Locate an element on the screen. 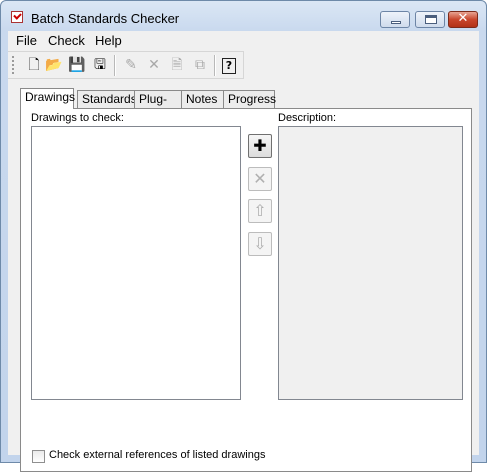 The height and width of the screenshot is (472, 487). drawings-list-label: Drawings to check: is located at coordinates (77, 118).